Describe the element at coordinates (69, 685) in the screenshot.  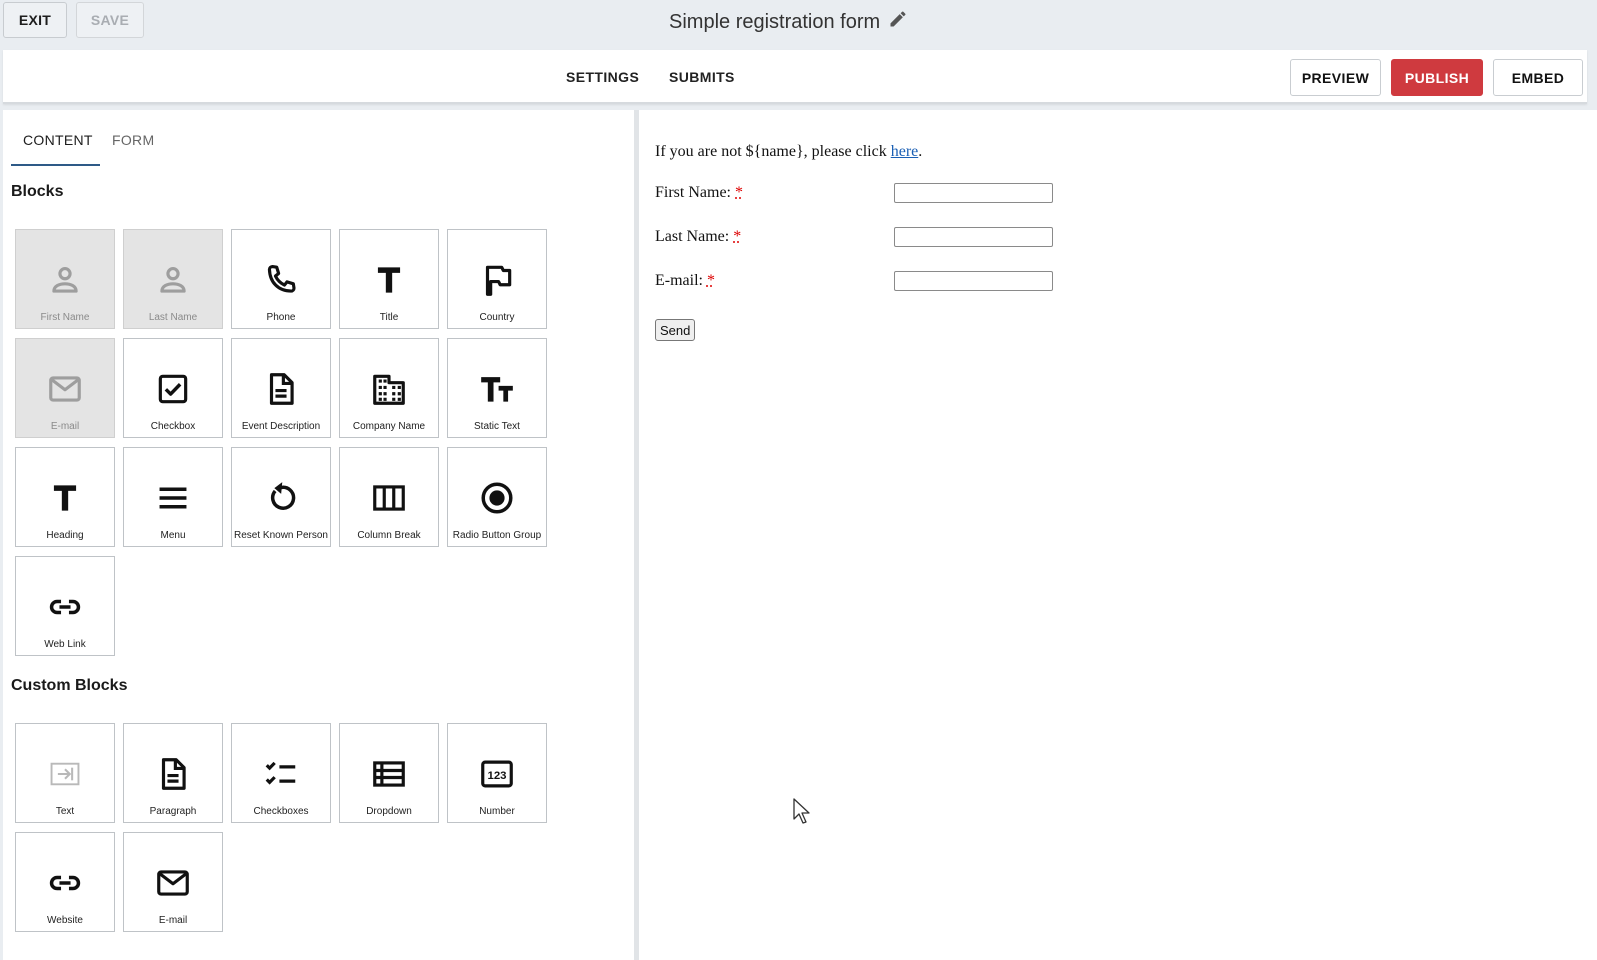
I see `custom-blocks-heading: Custom Blocks` at that location.